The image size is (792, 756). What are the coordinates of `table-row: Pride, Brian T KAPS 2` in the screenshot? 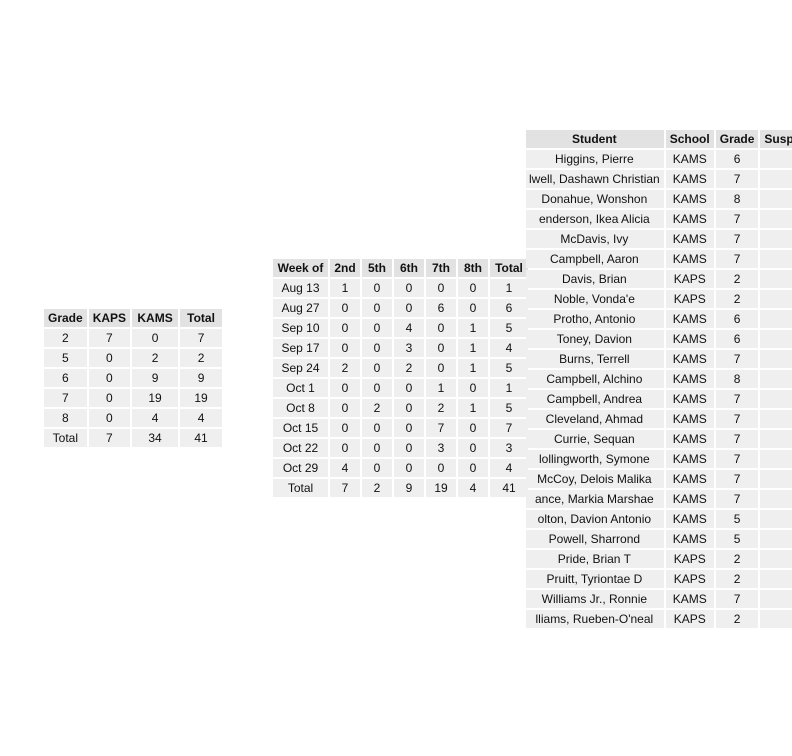 It's located at (659, 559).